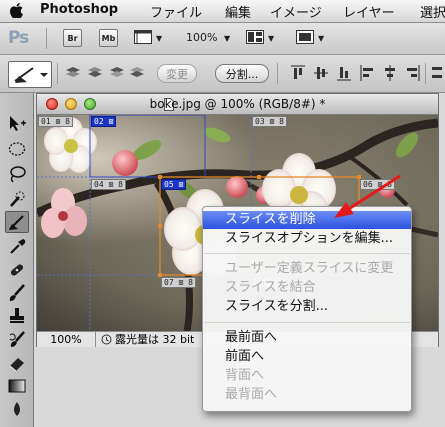 The image size is (445, 427). What do you see at coordinates (222, 11) in the screenshot?
I see `menu-bar: Photoshop ファイル 編集 イメージ レイヤー 選択` at bounding box center [222, 11].